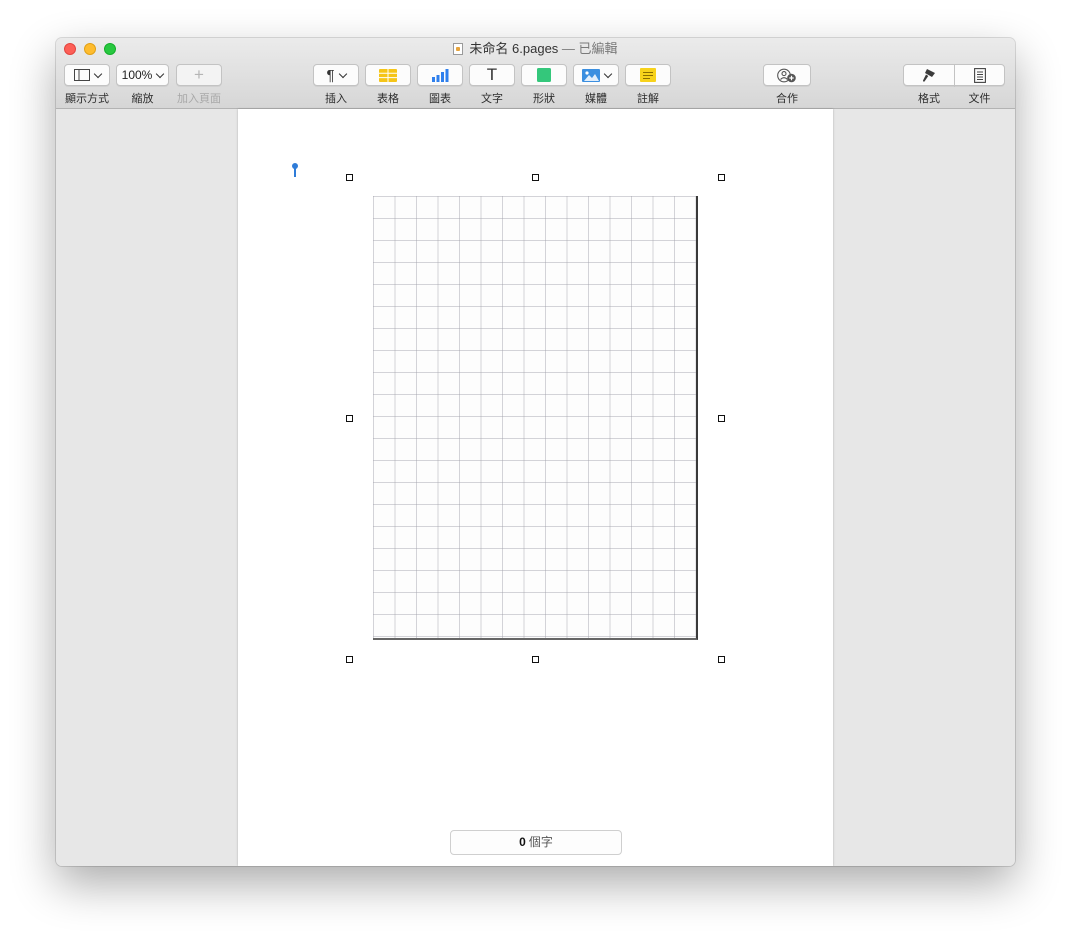  I want to click on sidebar-layout-icon, so click(81, 75).